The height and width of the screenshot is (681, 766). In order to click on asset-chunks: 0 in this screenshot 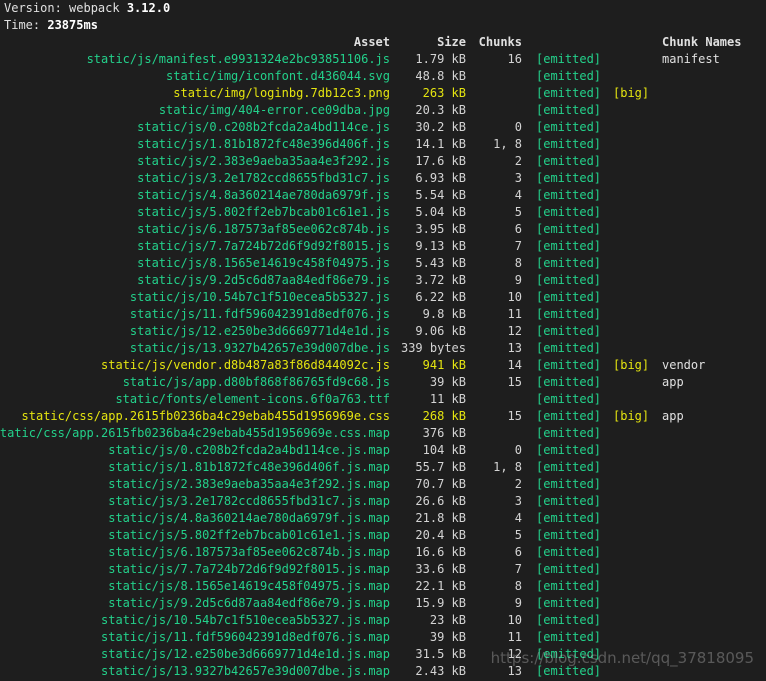, I will do `click(518, 450)`.